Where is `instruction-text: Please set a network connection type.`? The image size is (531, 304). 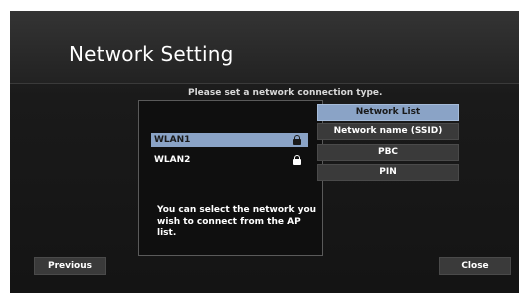 instruction-text: Please set a network connection type. is located at coordinates (285, 93).